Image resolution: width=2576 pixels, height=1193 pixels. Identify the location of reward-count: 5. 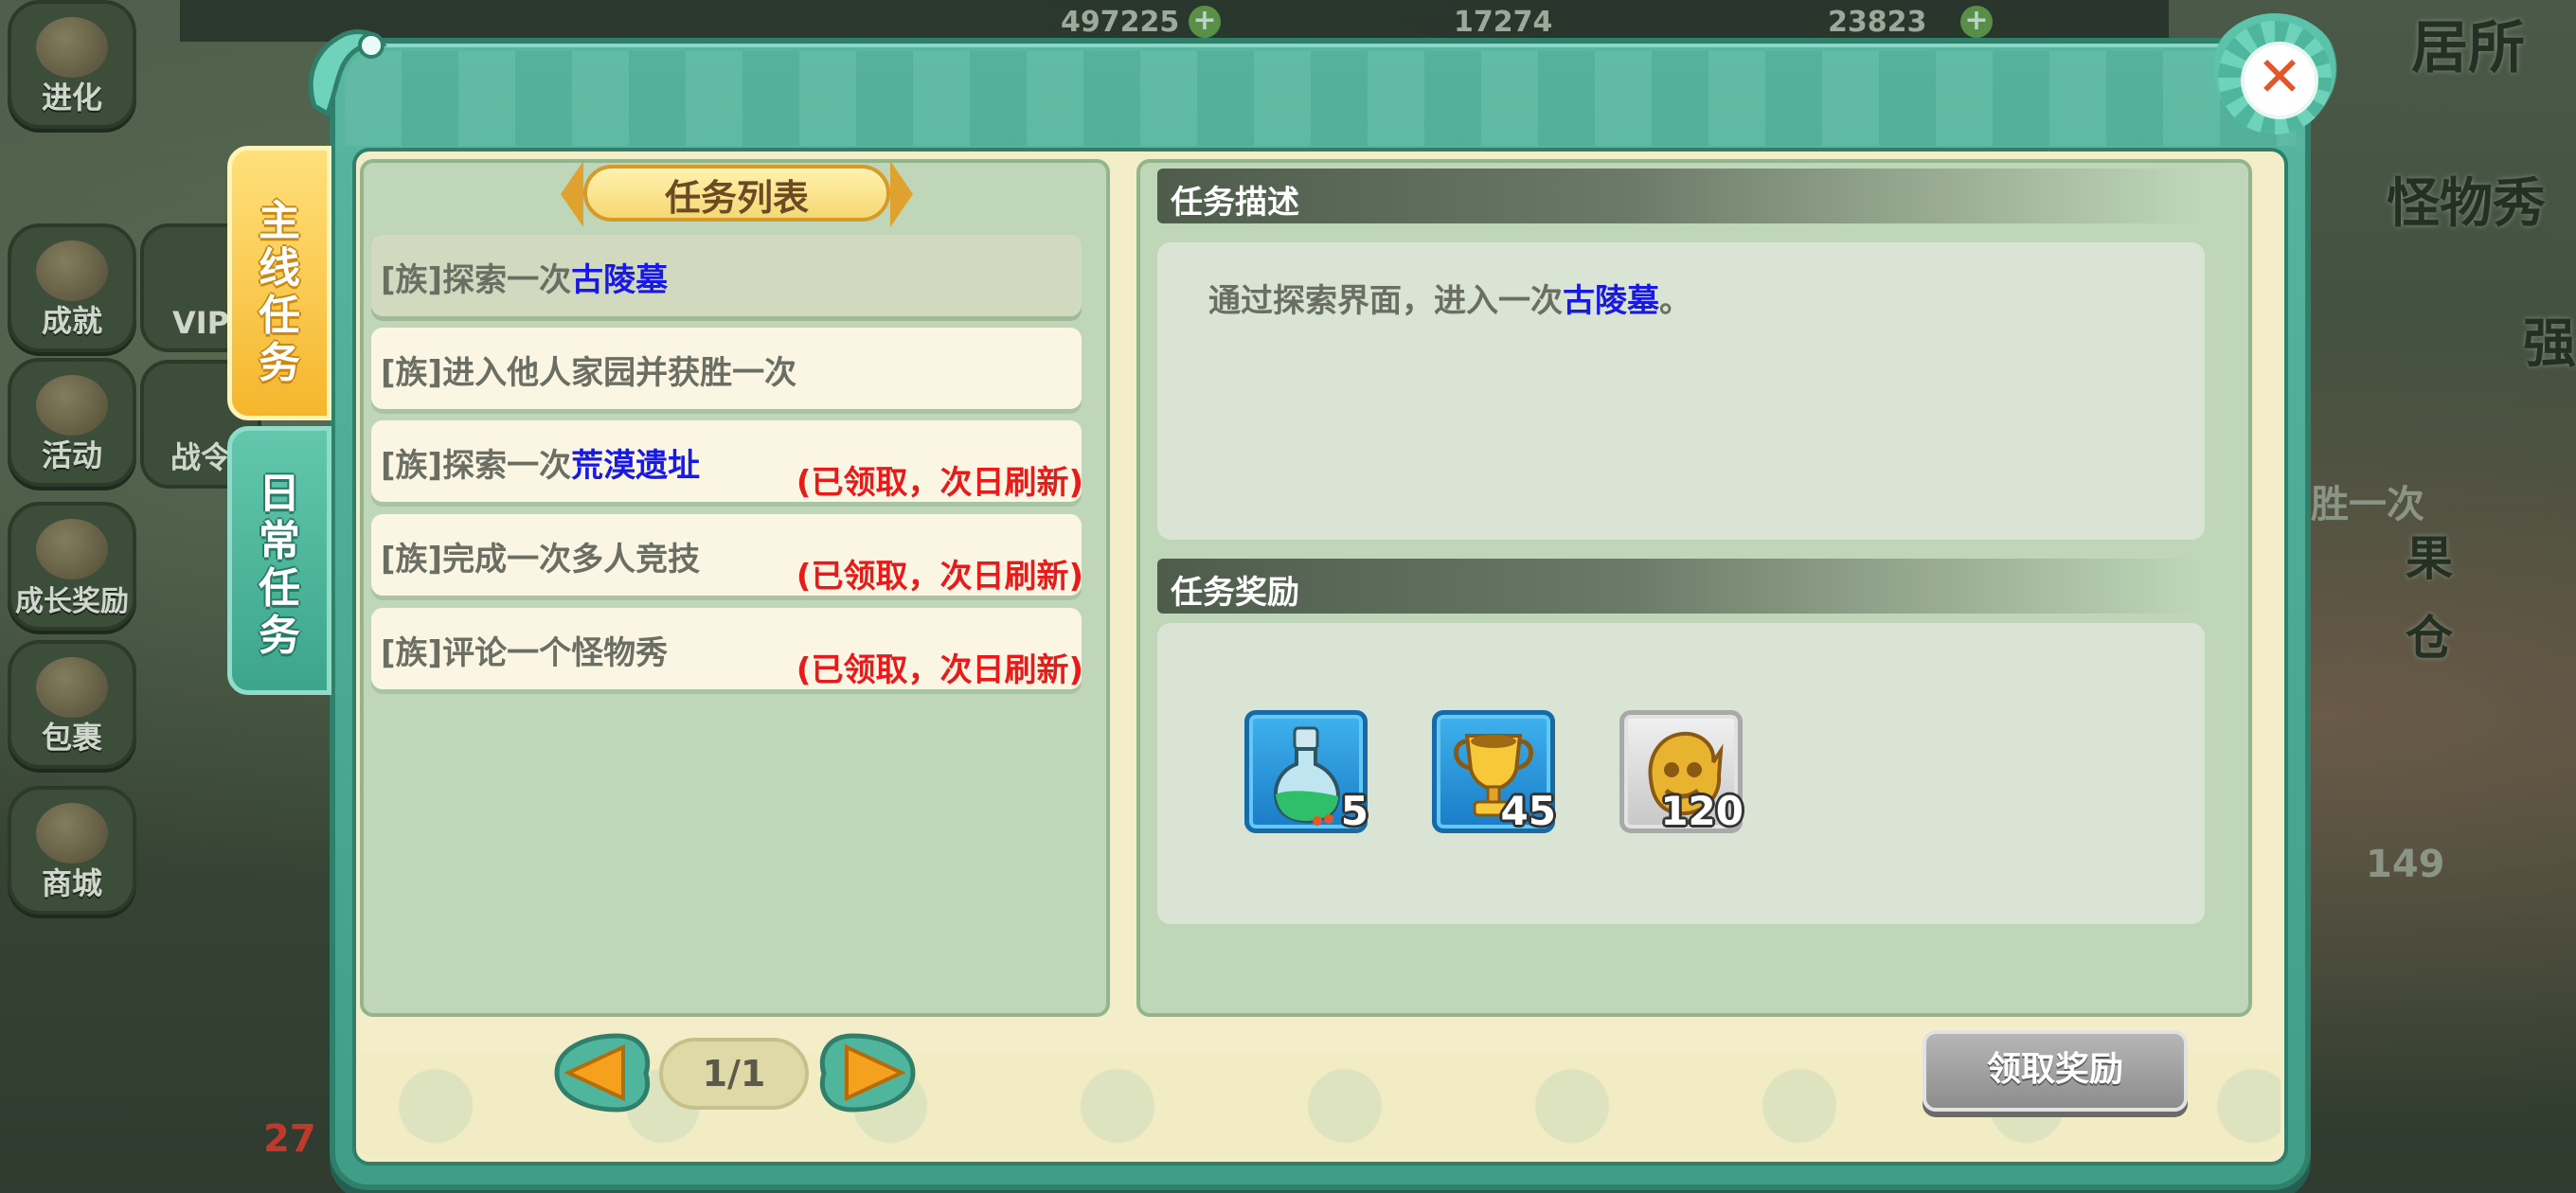
(1354, 811).